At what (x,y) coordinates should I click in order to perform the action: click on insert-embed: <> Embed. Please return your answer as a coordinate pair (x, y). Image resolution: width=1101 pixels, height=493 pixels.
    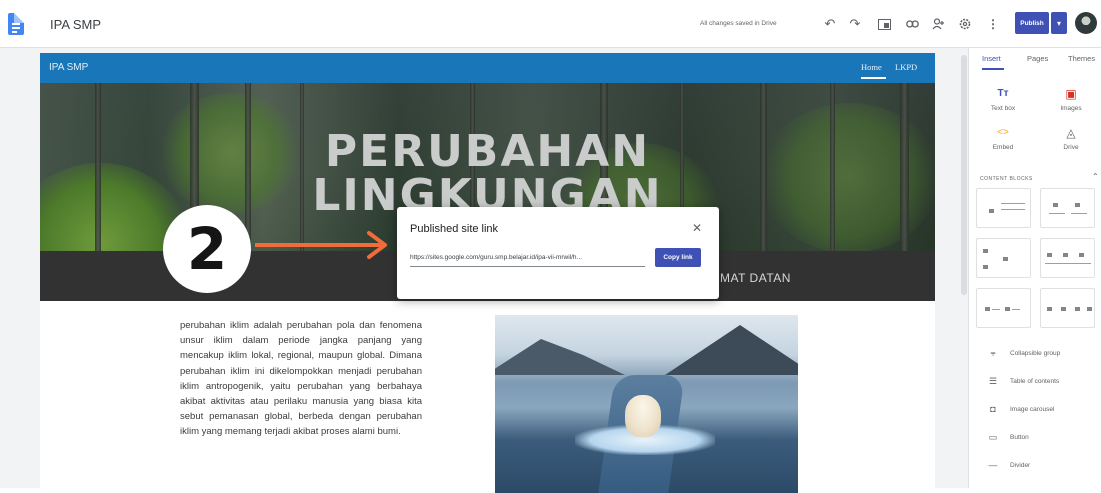
    Looking at the image, I should click on (1003, 138).